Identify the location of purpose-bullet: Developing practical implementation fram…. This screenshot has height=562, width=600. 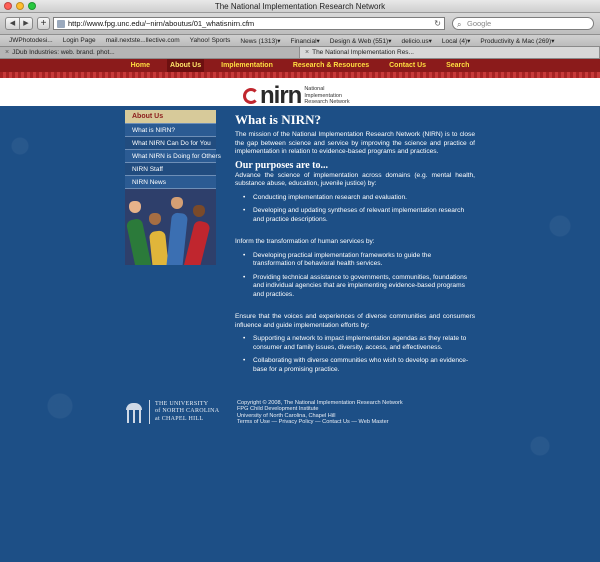
(359, 260).